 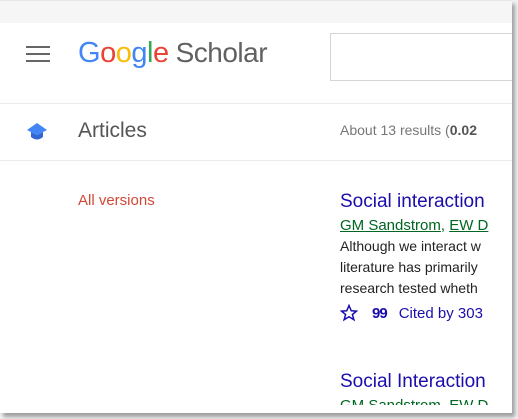 I want to click on search-input, so click(x=421, y=57).